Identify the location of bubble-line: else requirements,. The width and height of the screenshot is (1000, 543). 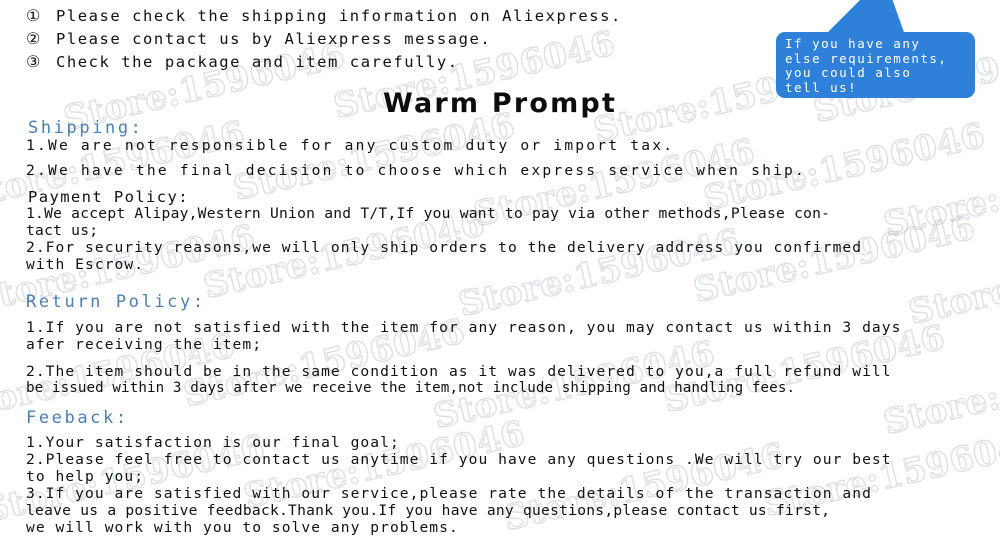
(866, 58).